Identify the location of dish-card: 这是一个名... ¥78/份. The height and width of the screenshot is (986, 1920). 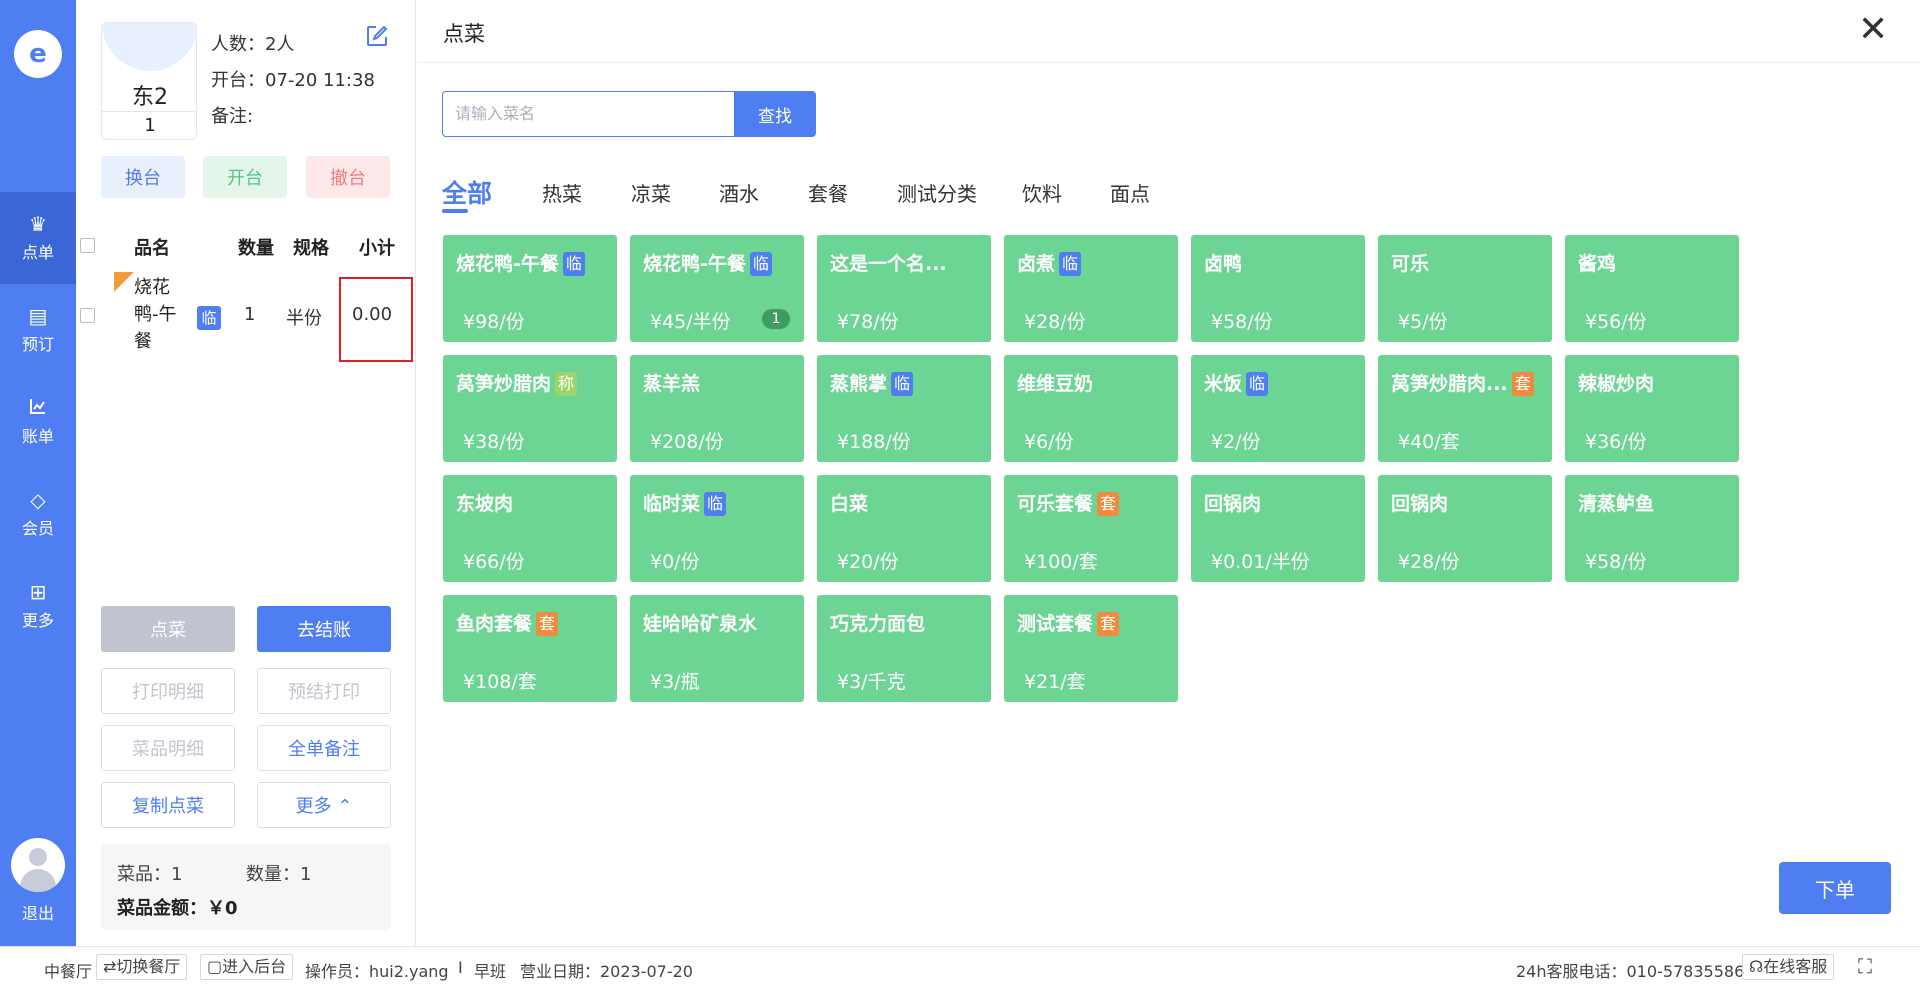
(904, 288).